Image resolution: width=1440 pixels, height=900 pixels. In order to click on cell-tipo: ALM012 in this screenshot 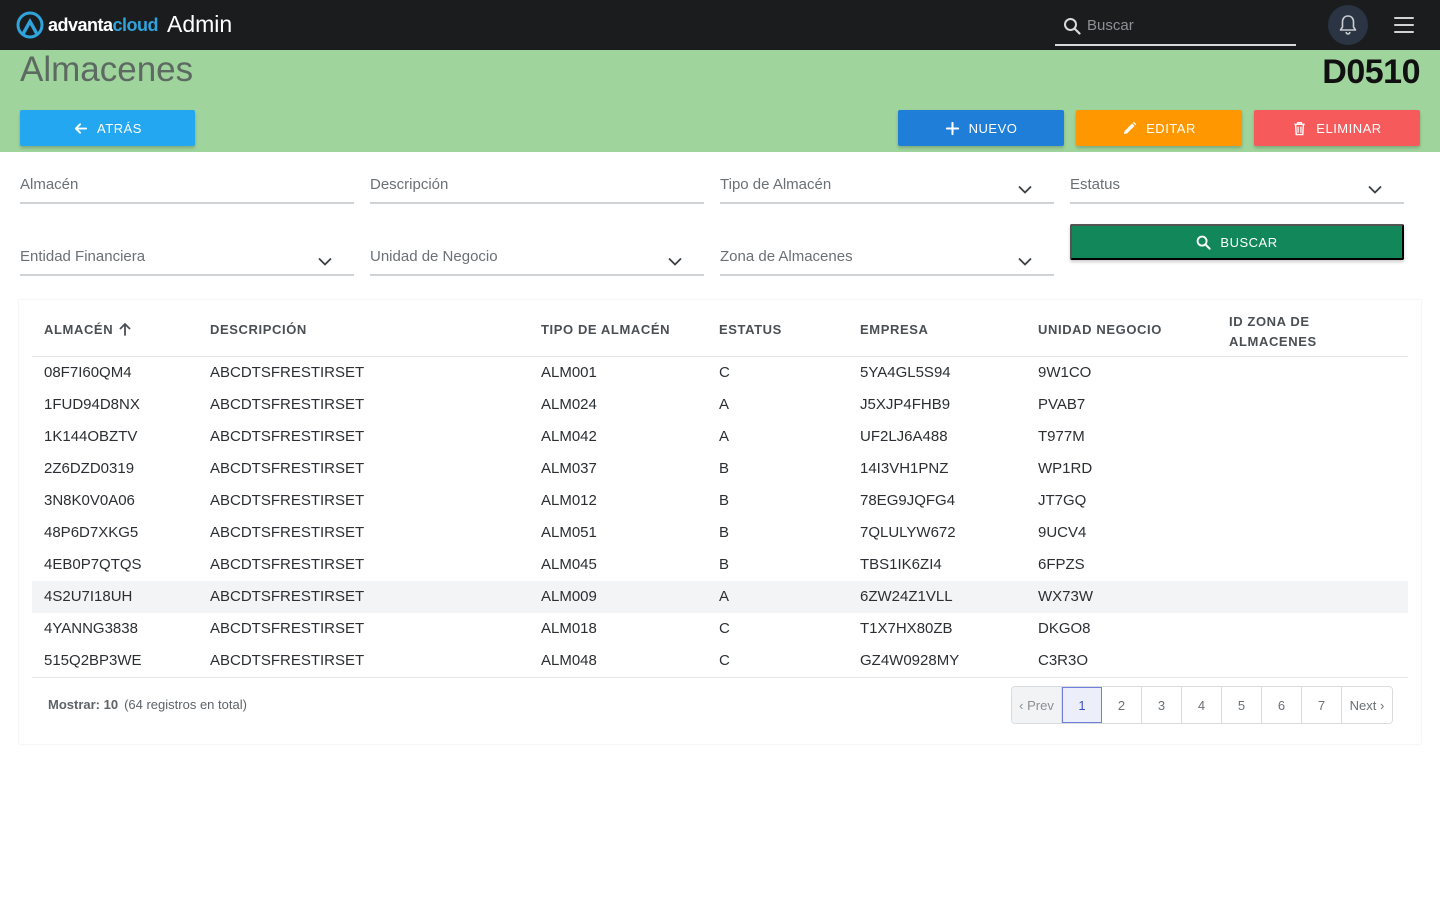, I will do `click(569, 500)`.